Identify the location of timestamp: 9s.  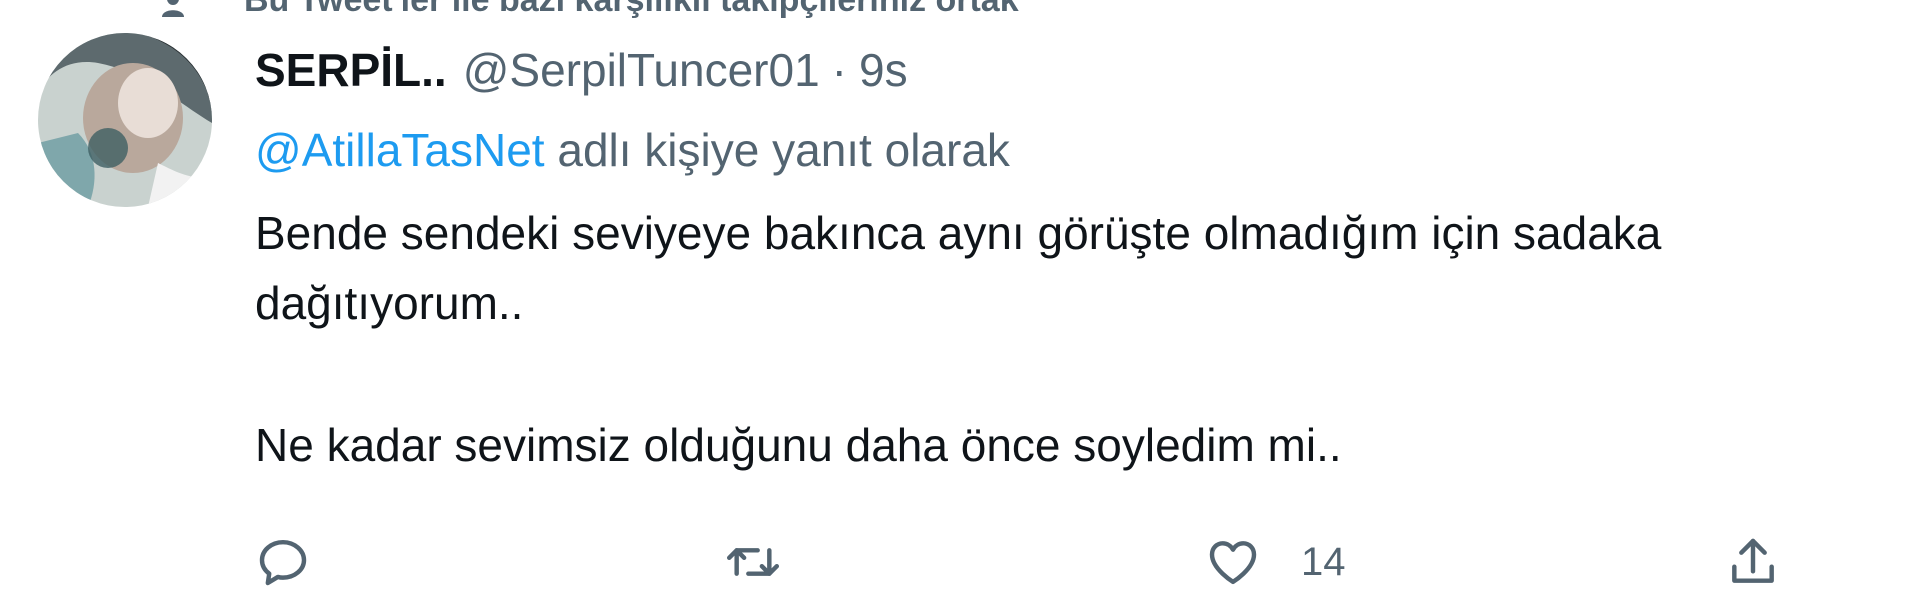
(883, 70).